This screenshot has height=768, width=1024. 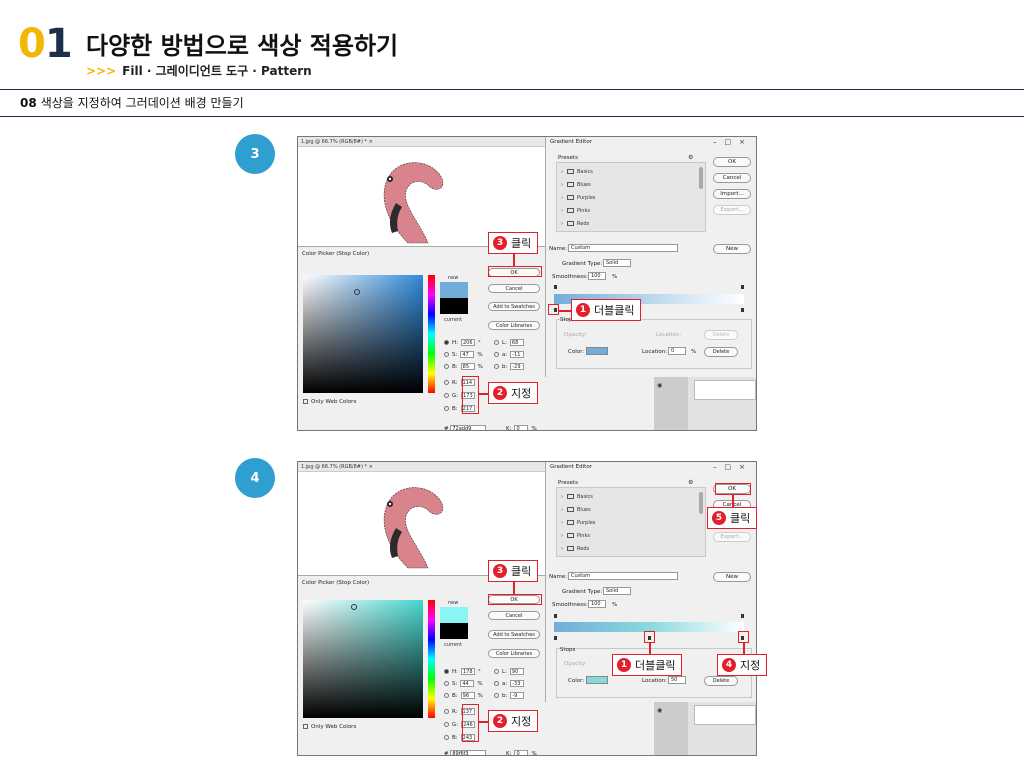 What do you see at coordinates (517, 695) in the screenshot?
I see `lab-b-field: -9` at bounding box center [517, 695].